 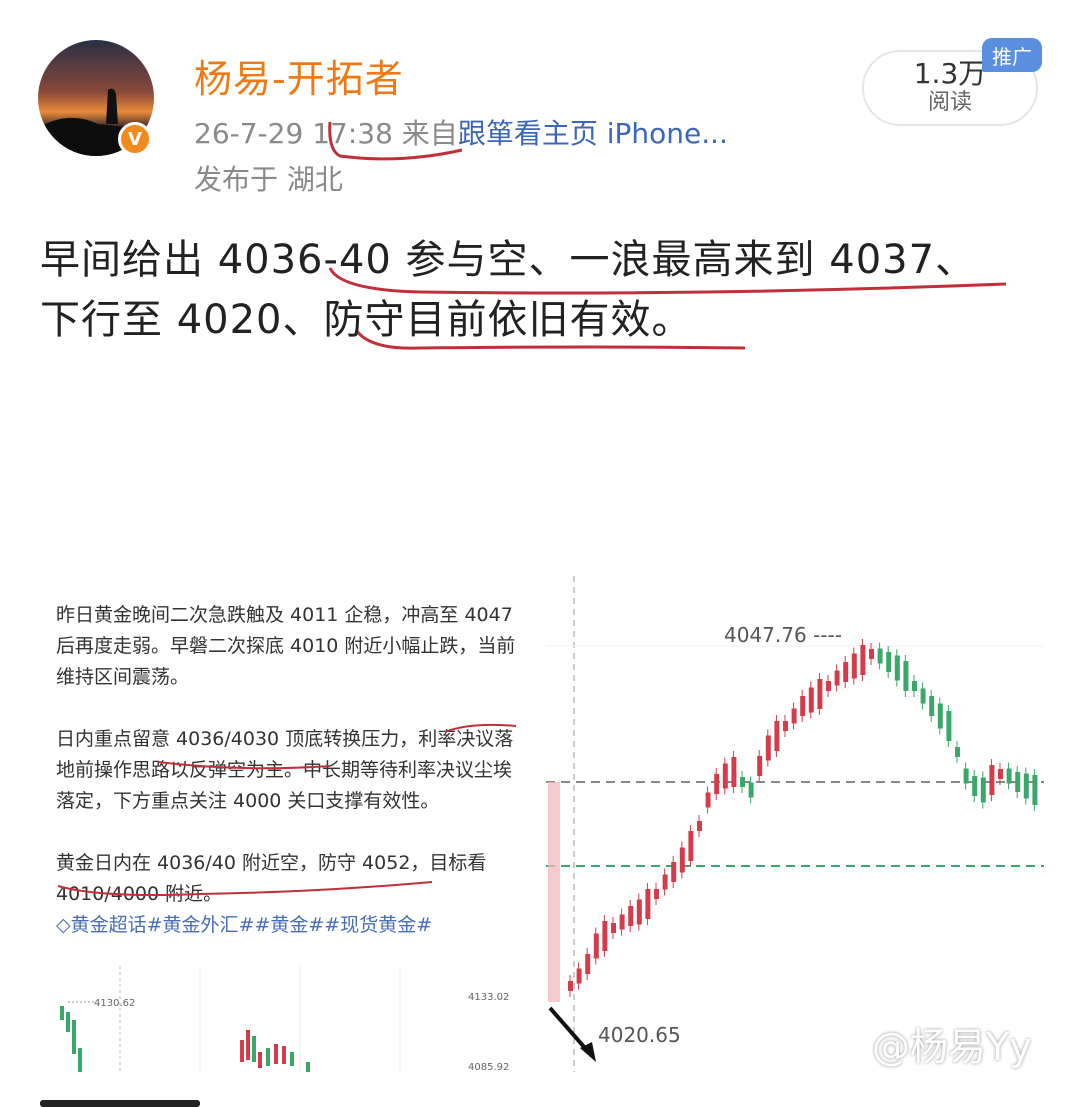 What do you see at coordinates (366, 320) in the screenshot?
I see `post-text-line-2: 下行至 4020、防守目前依旧有效。` at bounding box center [366, 320].